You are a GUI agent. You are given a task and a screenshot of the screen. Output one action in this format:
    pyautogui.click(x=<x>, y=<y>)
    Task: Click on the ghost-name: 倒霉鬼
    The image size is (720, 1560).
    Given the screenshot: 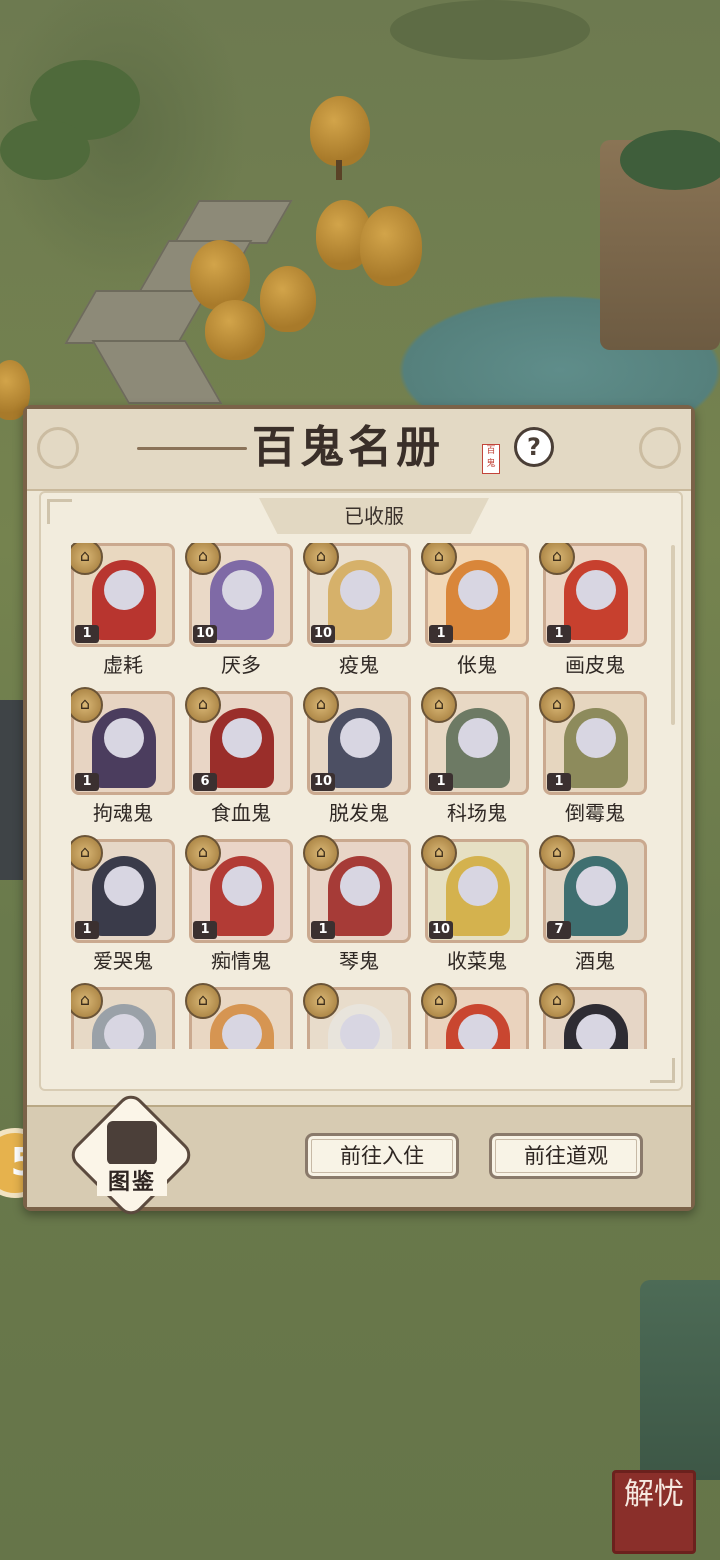 What is the action you would take?
    pyautogui.click(x=595, y=813)
    